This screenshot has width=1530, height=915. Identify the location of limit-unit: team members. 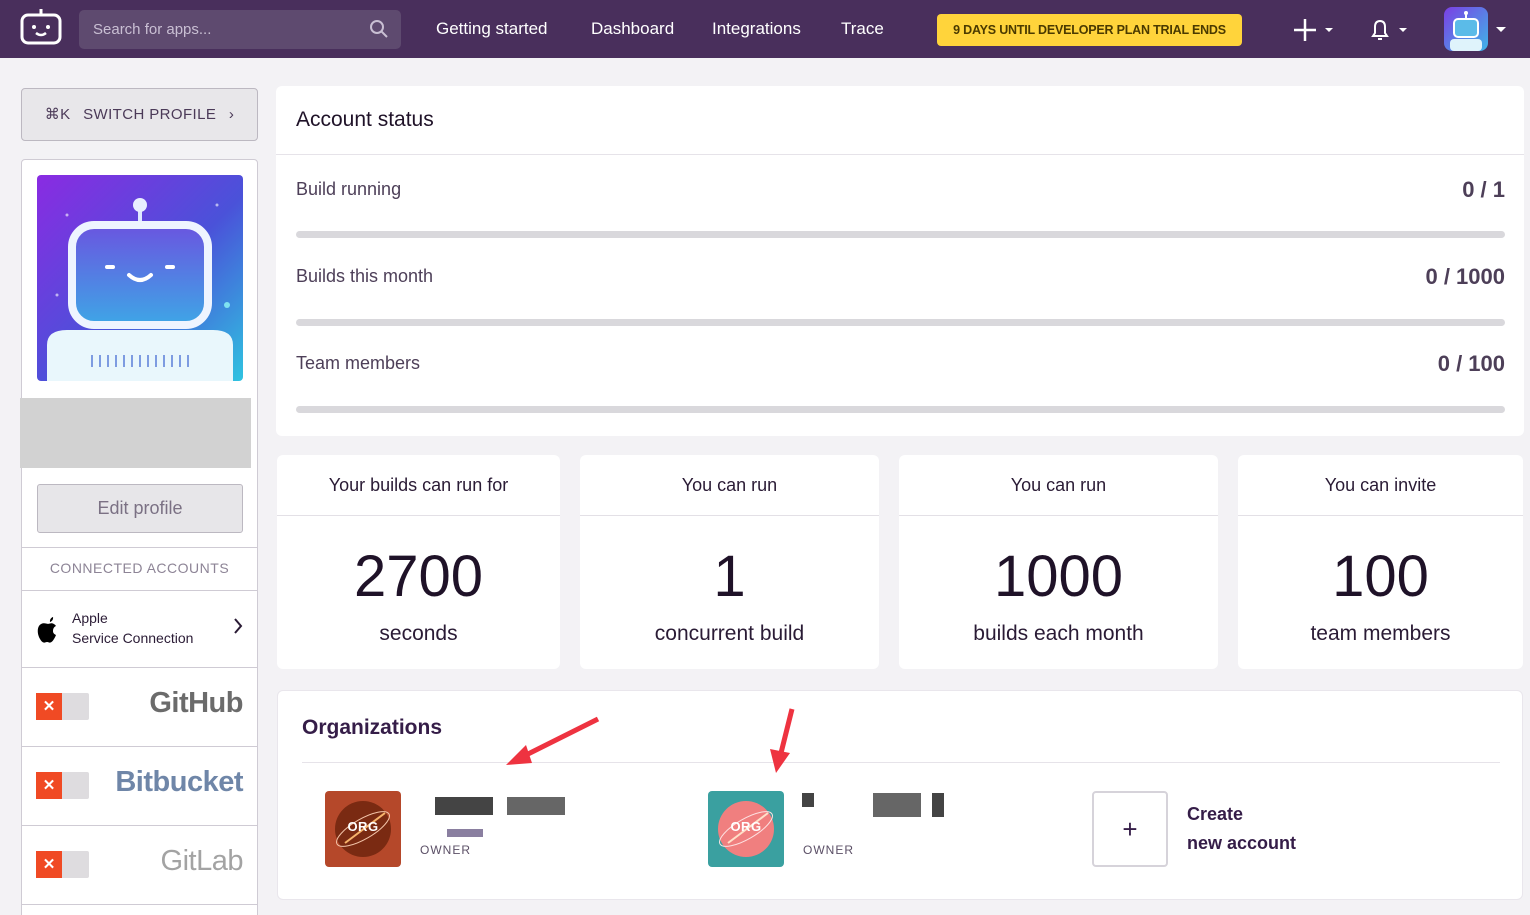
(1380, 633).